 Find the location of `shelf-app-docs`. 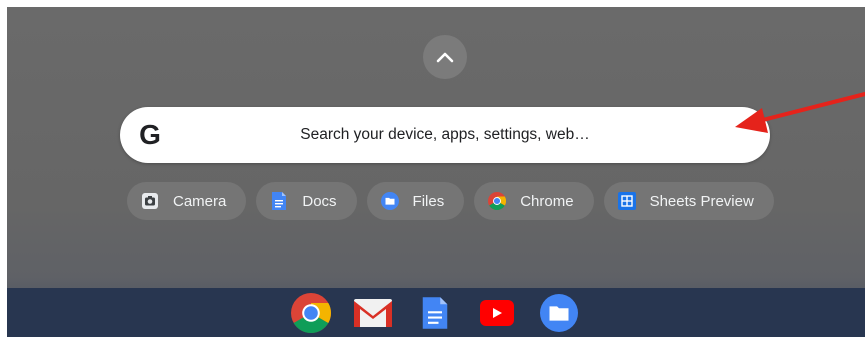

shelf-app-docs is located at coordinates (435, 313).